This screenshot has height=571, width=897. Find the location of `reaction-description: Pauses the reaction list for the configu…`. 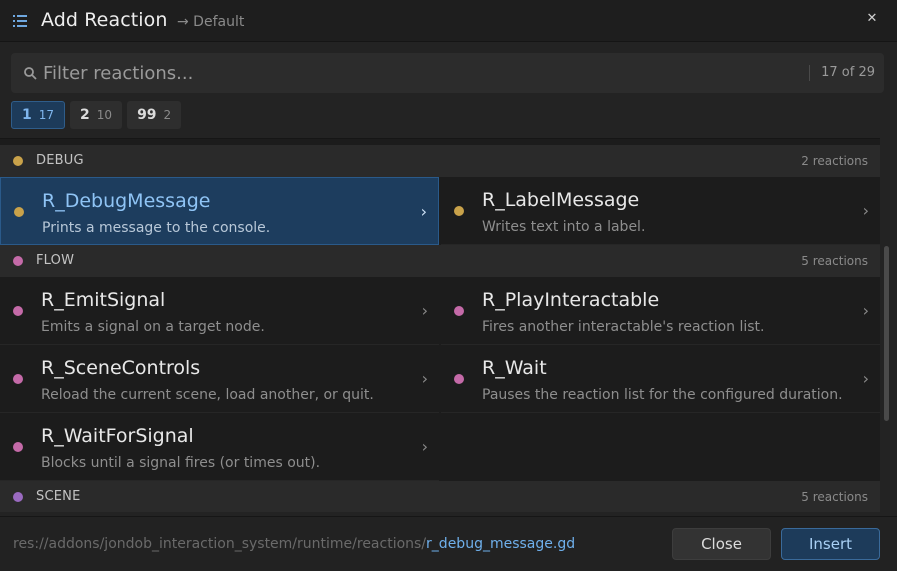

reaction-description: Pauses the reaction list for the configu… is located at coordinates (662, 395).